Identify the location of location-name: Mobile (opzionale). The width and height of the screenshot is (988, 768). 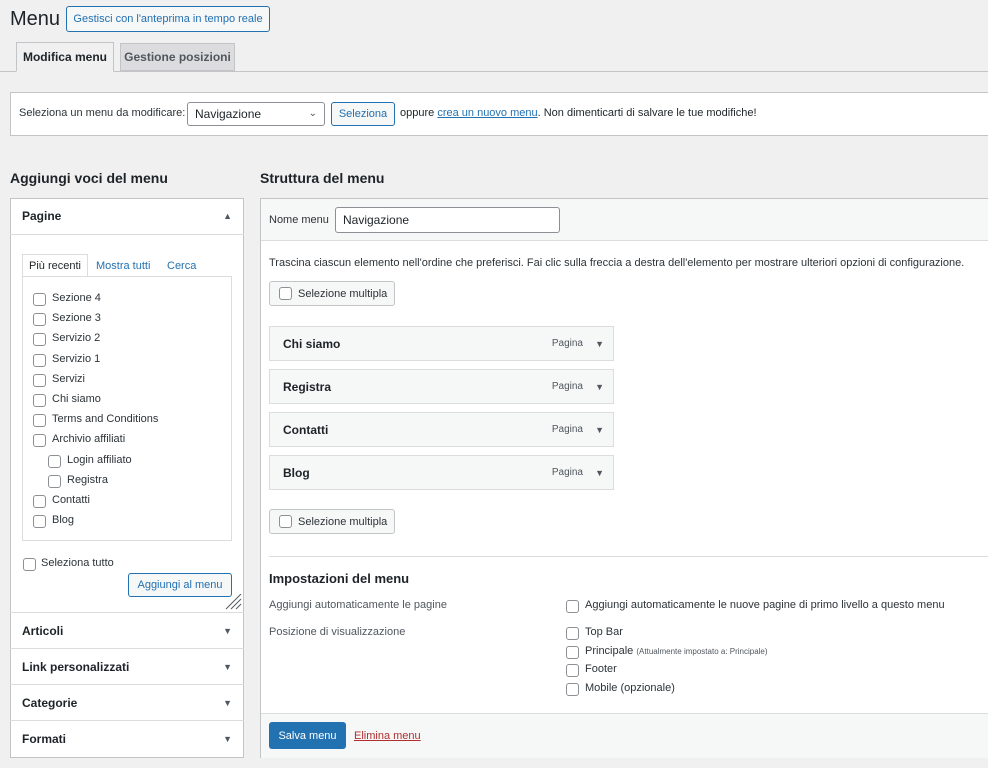
(630, 688).